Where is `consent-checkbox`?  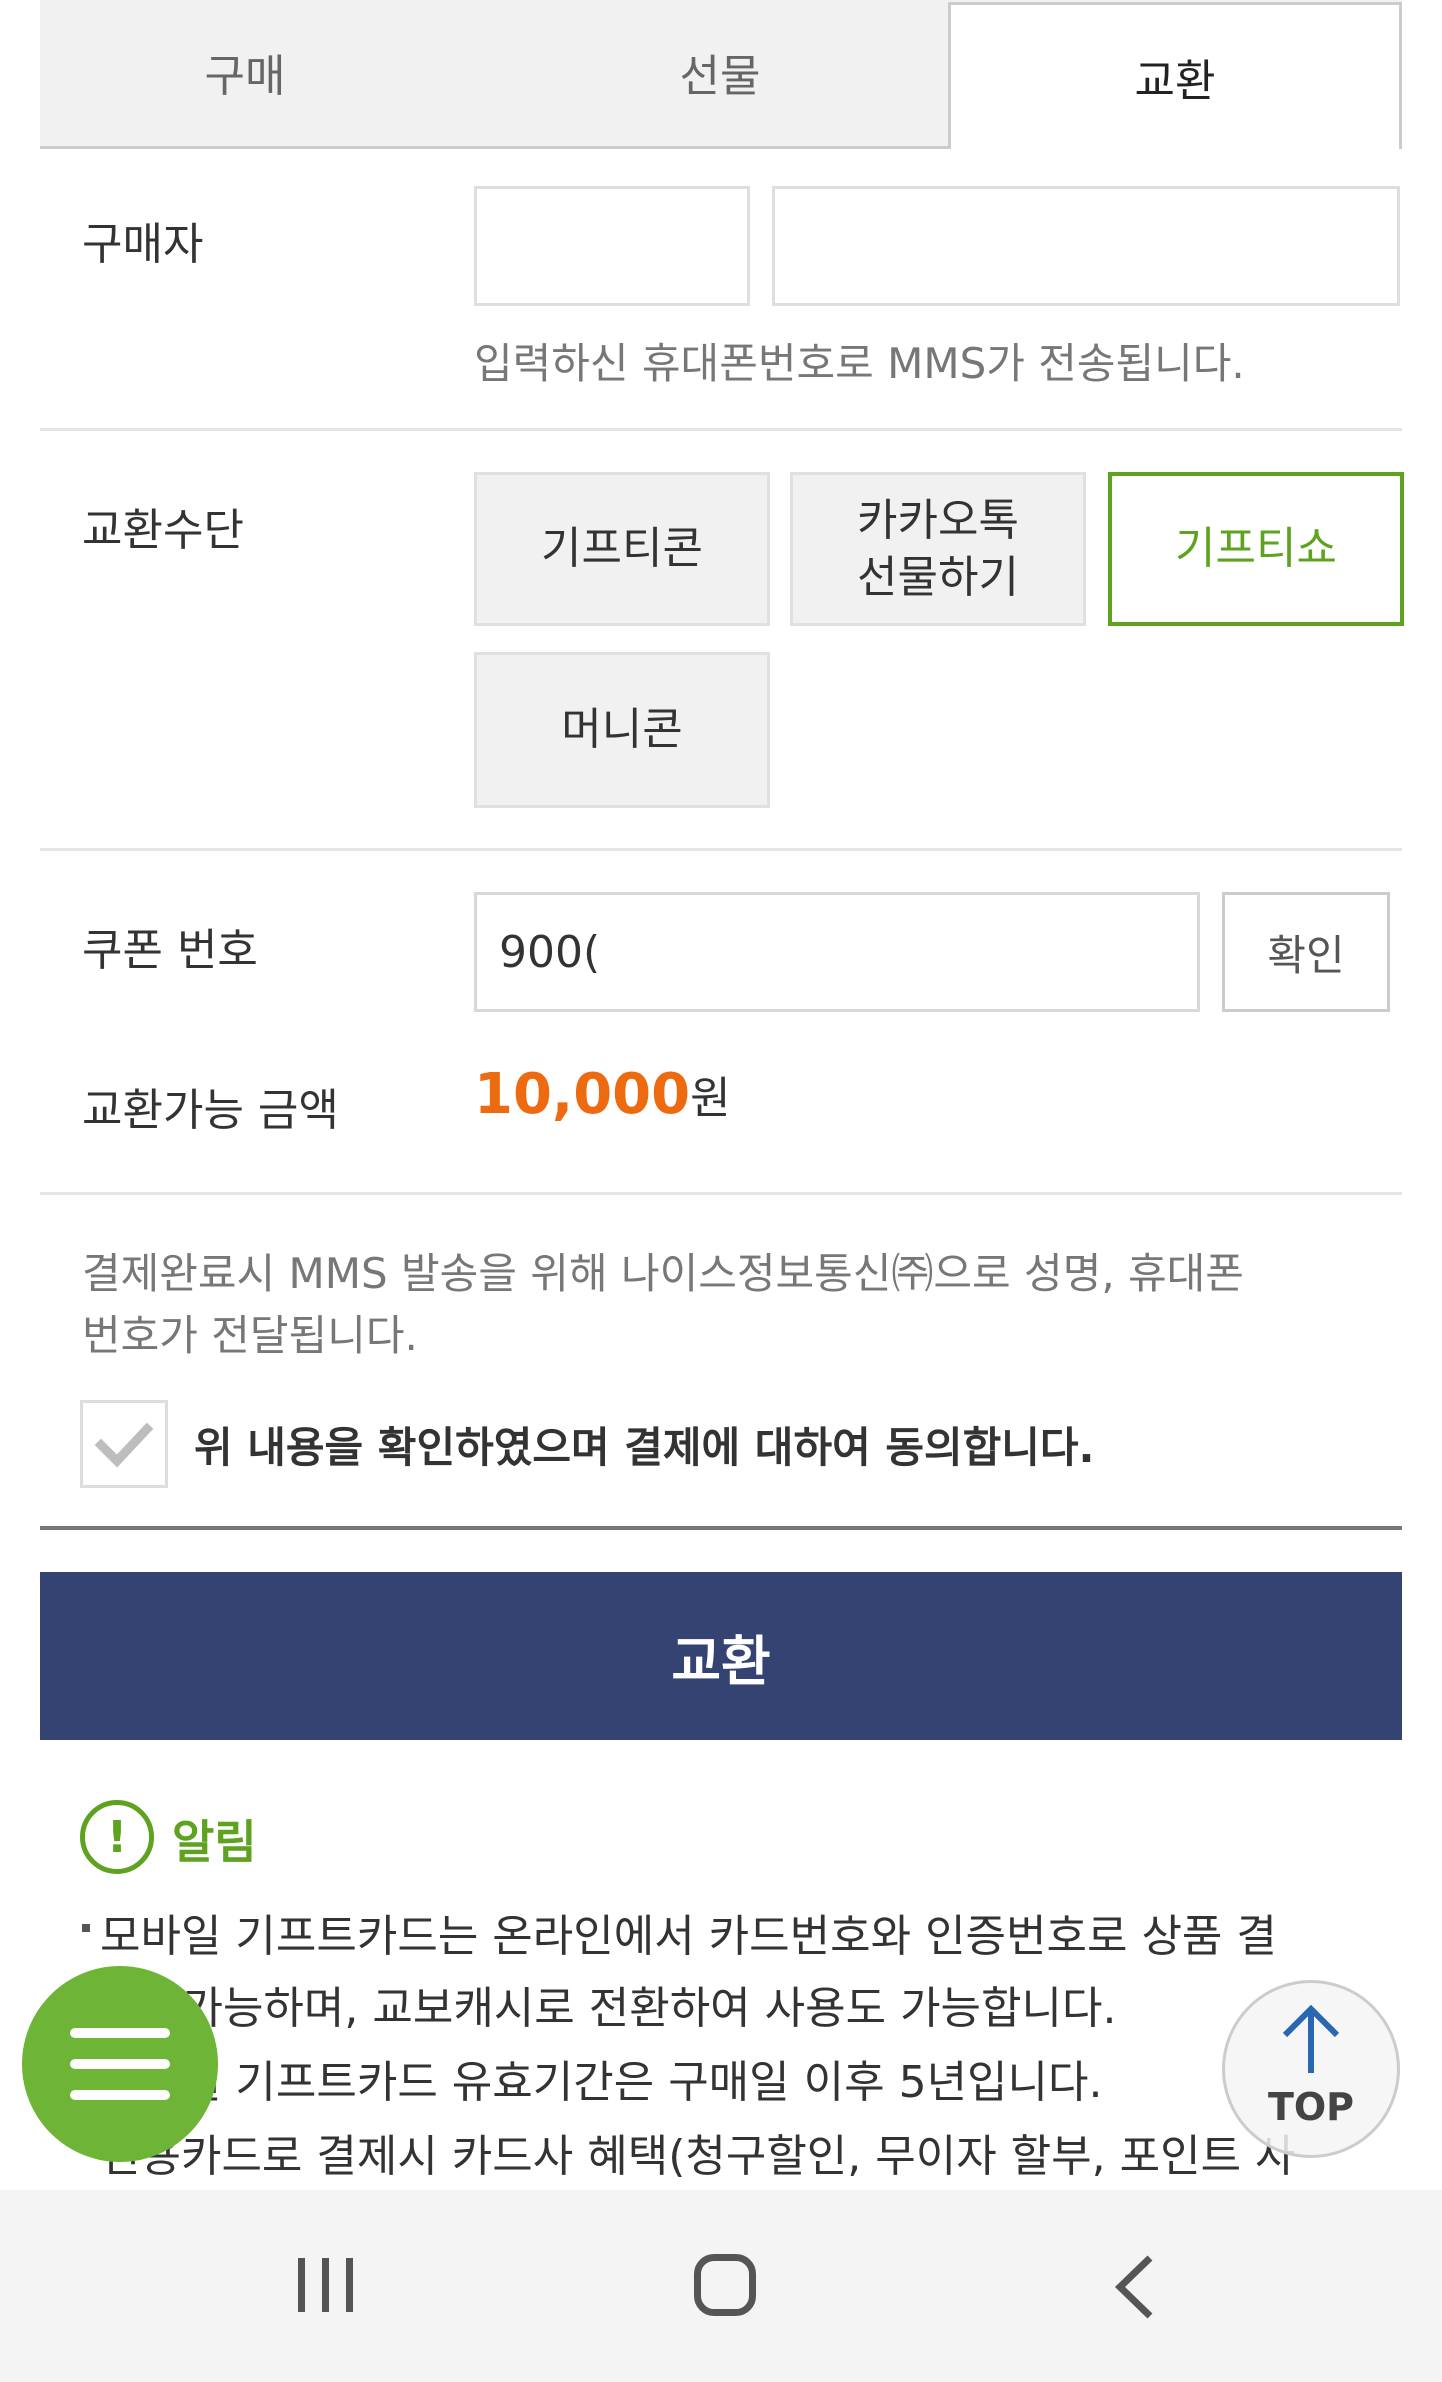 consent-checkbox is located at coordinates (124, 1444).